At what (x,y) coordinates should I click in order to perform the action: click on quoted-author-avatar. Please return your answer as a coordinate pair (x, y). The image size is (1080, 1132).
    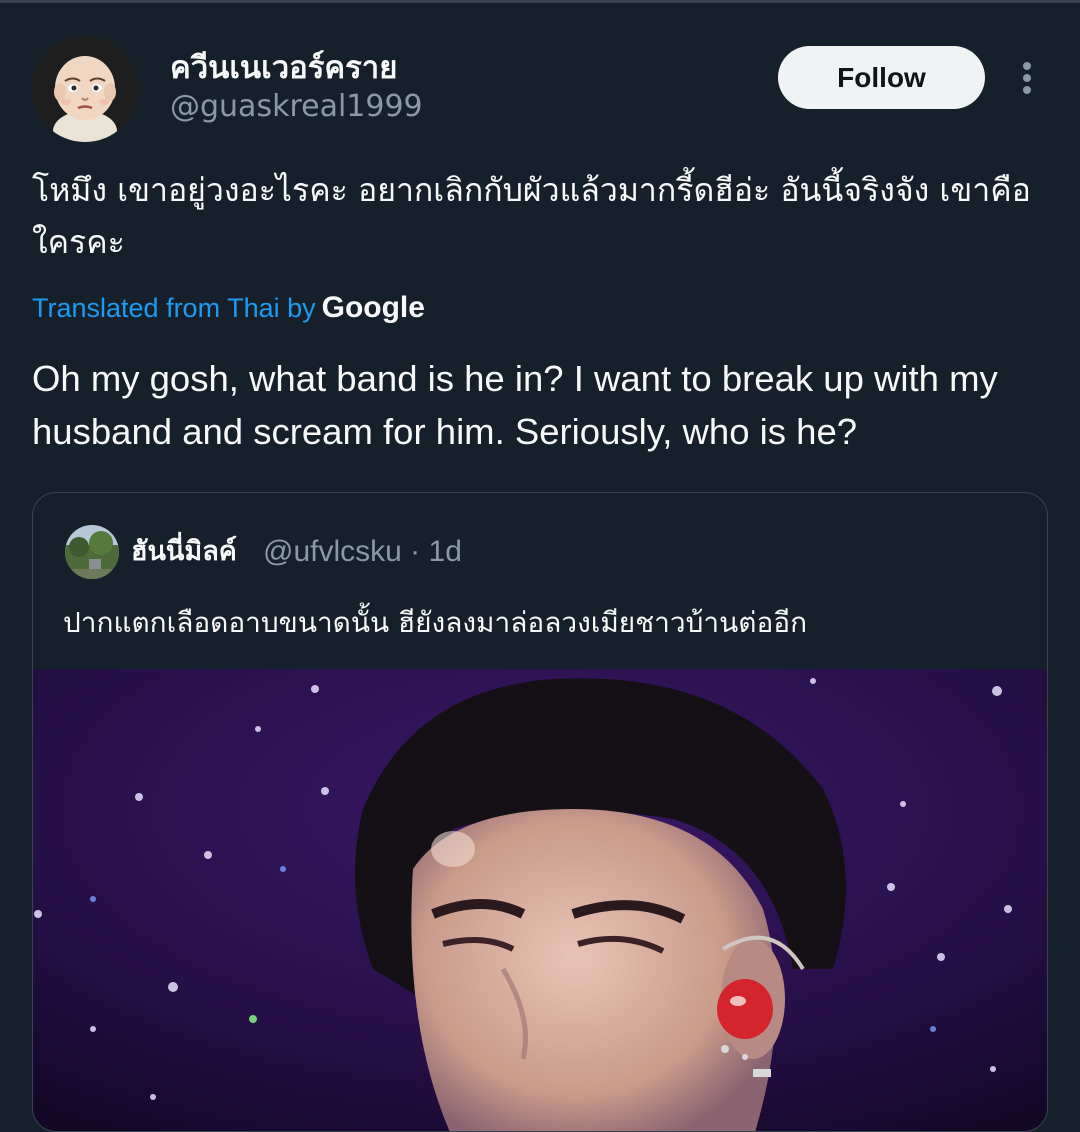
    Looking at the image, I should click on (92, 552).